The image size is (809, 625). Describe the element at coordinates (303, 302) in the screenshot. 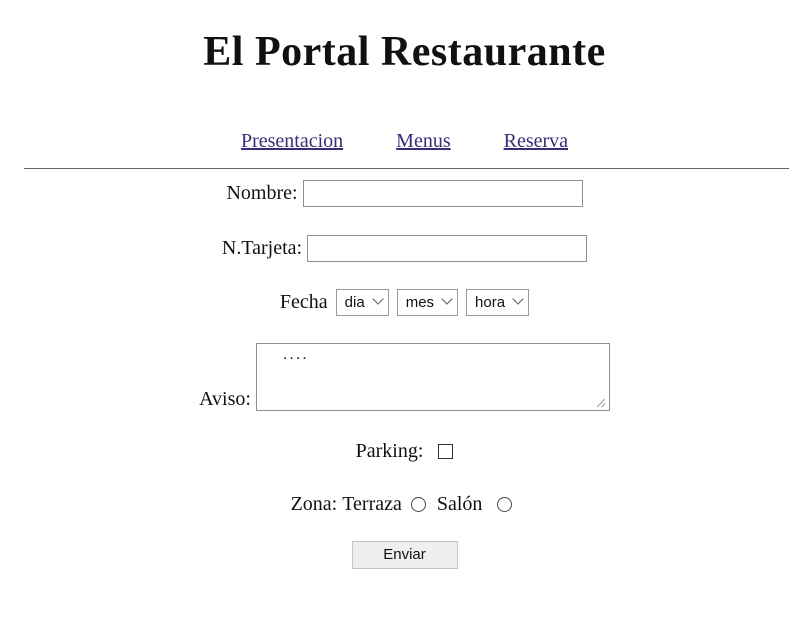

I see `fecha-label: Fecha` at that location.